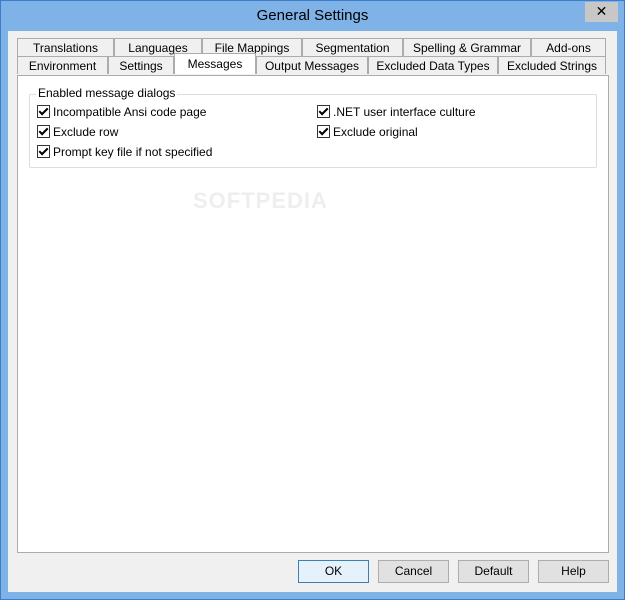 This screenshot has width=625, height=600. Describe the element at coordinates (433, 65) in the screenshot. I see `tab-excluded-data-types: Excluded Data Types` at that location.